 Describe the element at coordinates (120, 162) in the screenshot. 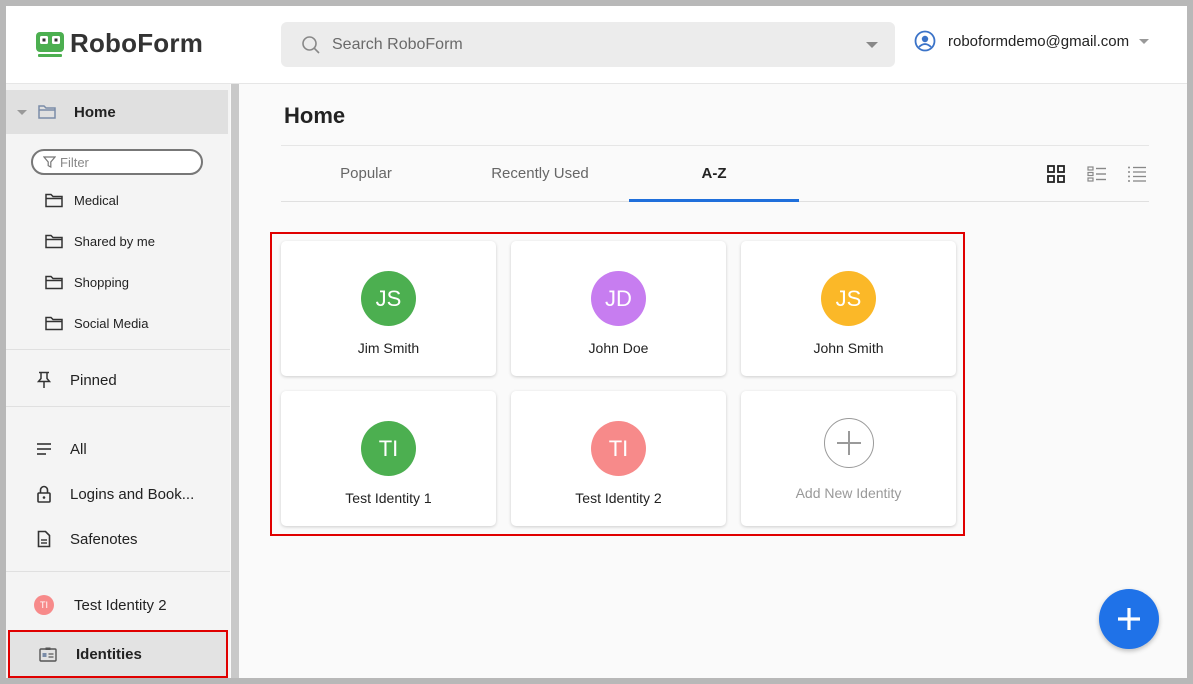

I see `filter-input` at that location.